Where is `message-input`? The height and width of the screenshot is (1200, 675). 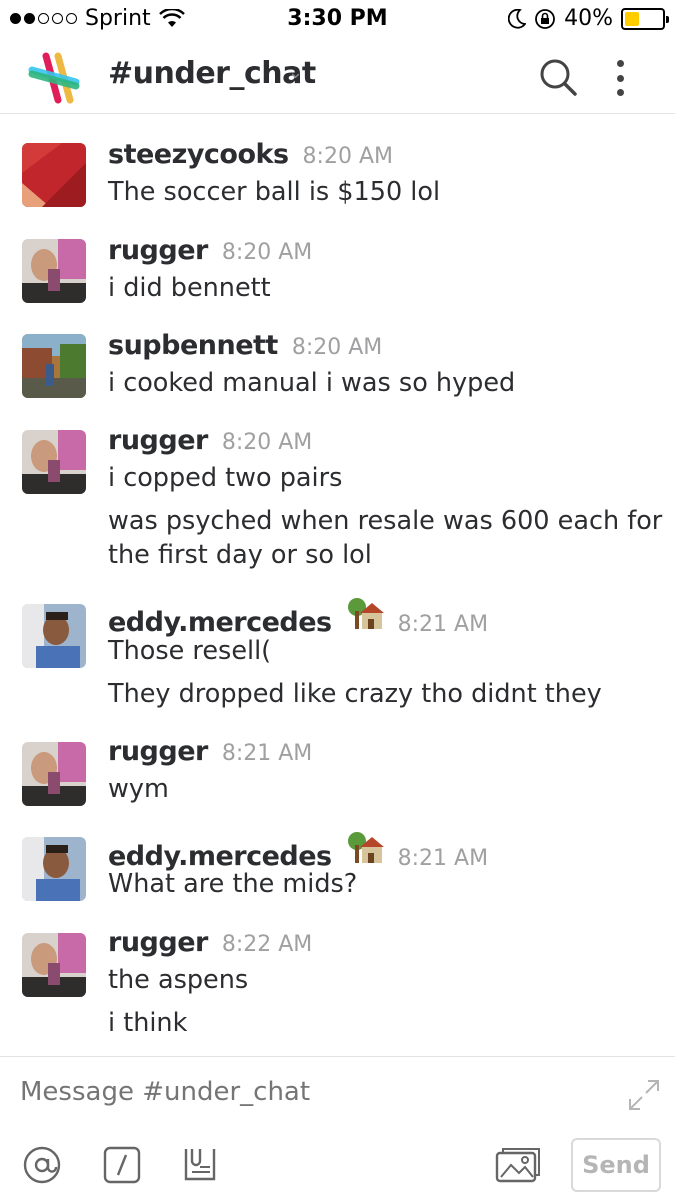 message-input is located at coordinates (300, 1092).